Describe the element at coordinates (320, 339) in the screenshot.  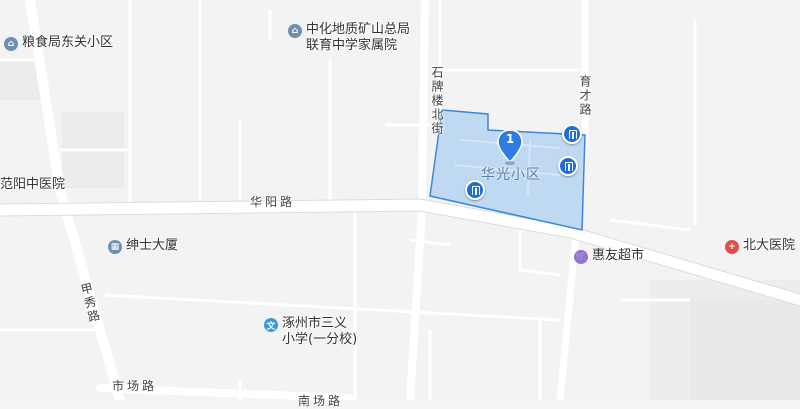
I see `poi-label-line2: 小学(一分校)` at that location.